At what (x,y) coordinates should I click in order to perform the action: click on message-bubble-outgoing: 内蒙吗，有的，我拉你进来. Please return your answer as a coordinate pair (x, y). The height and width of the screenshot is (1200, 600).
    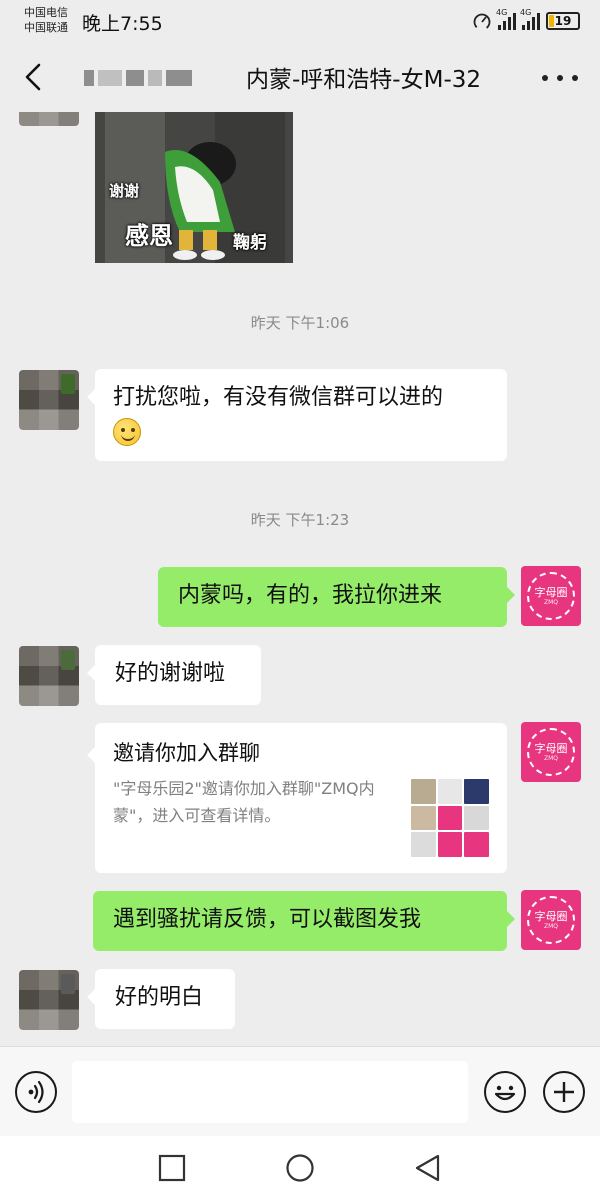
    Looking at the image, I should click on (336, 597).